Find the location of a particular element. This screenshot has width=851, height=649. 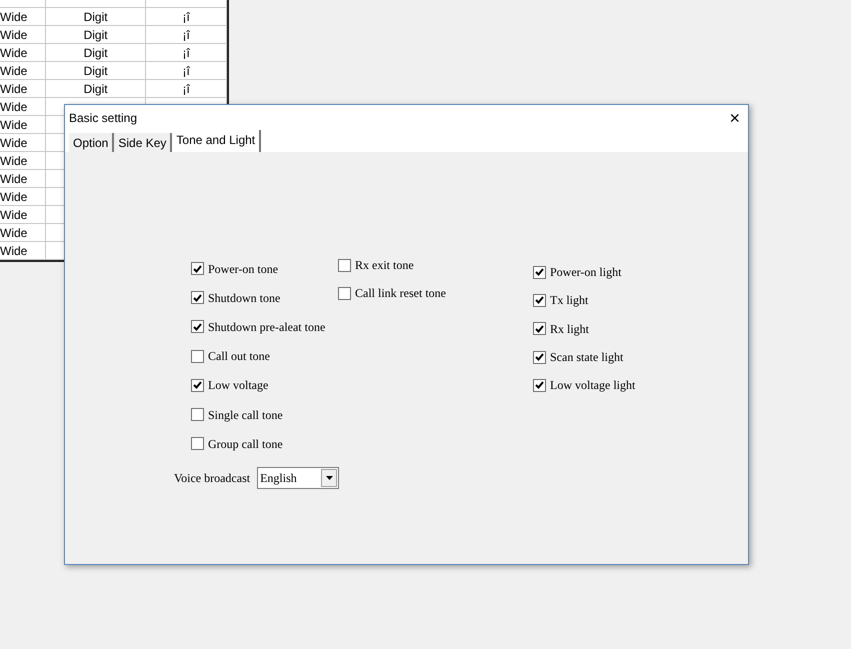

tab: Option is located at coordinates (91, 142).